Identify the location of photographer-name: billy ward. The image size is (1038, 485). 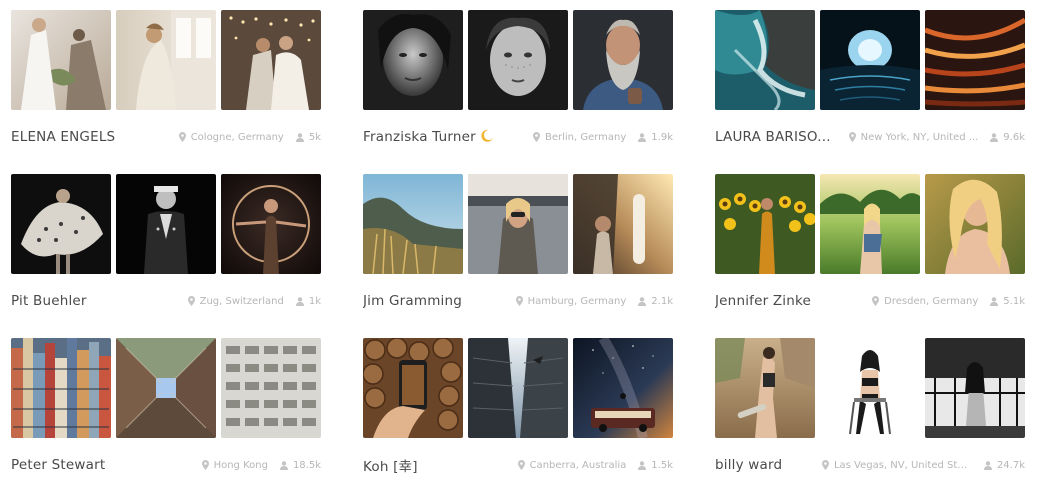
(748, 465).